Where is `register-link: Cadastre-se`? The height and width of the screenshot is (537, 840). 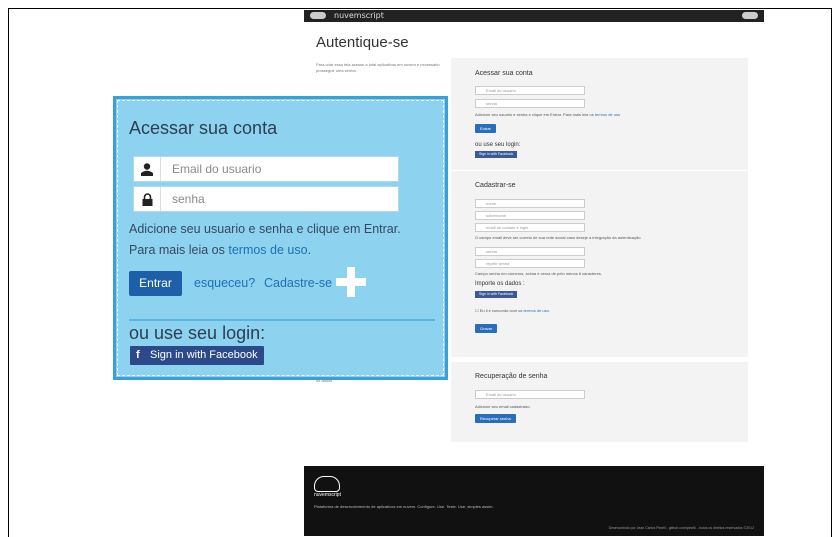
register-link: Cadastre-se is located at coordinates (298, 283).